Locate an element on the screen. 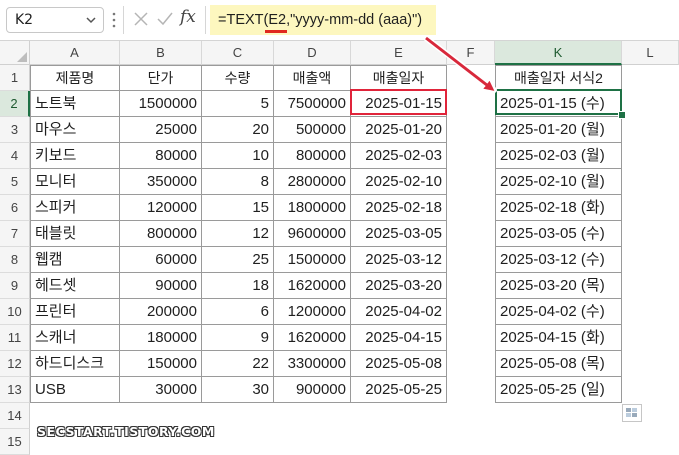  quick-analysis-icon is located at coordinates (632, 413).